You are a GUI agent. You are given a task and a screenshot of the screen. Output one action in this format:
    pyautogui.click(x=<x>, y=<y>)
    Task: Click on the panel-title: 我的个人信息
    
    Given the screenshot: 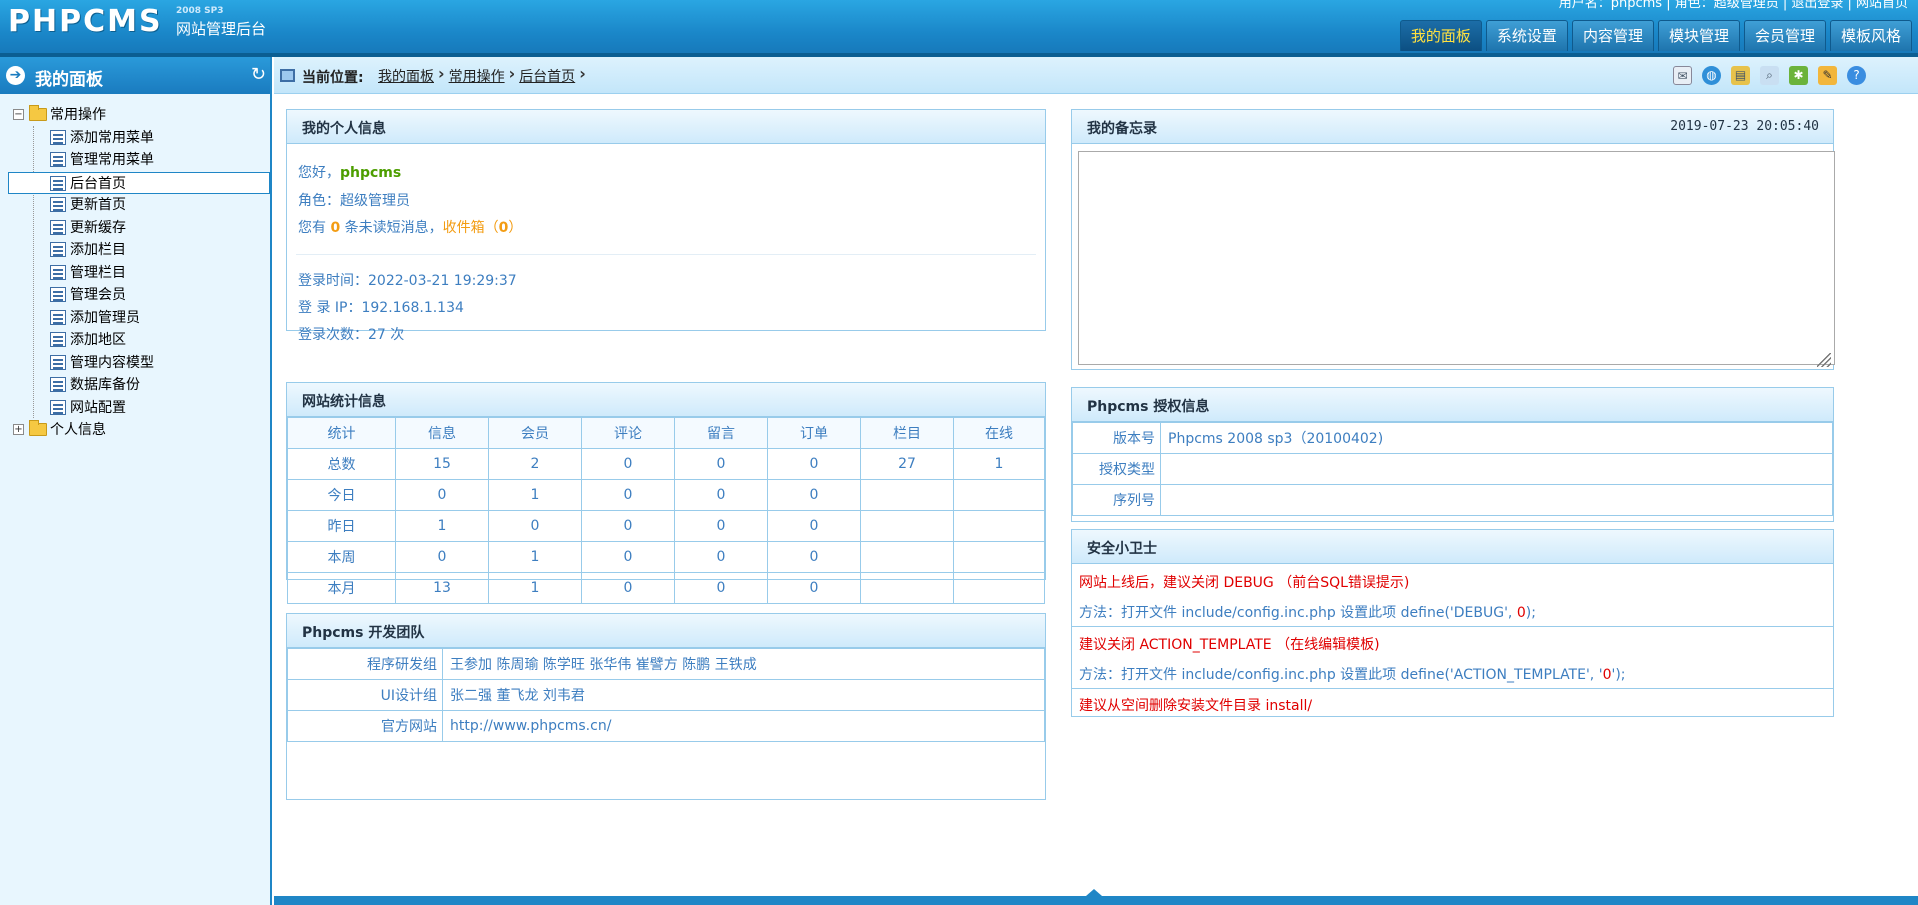 What is the action you would take?
    pyautogui.click(x=344, y=129)
    